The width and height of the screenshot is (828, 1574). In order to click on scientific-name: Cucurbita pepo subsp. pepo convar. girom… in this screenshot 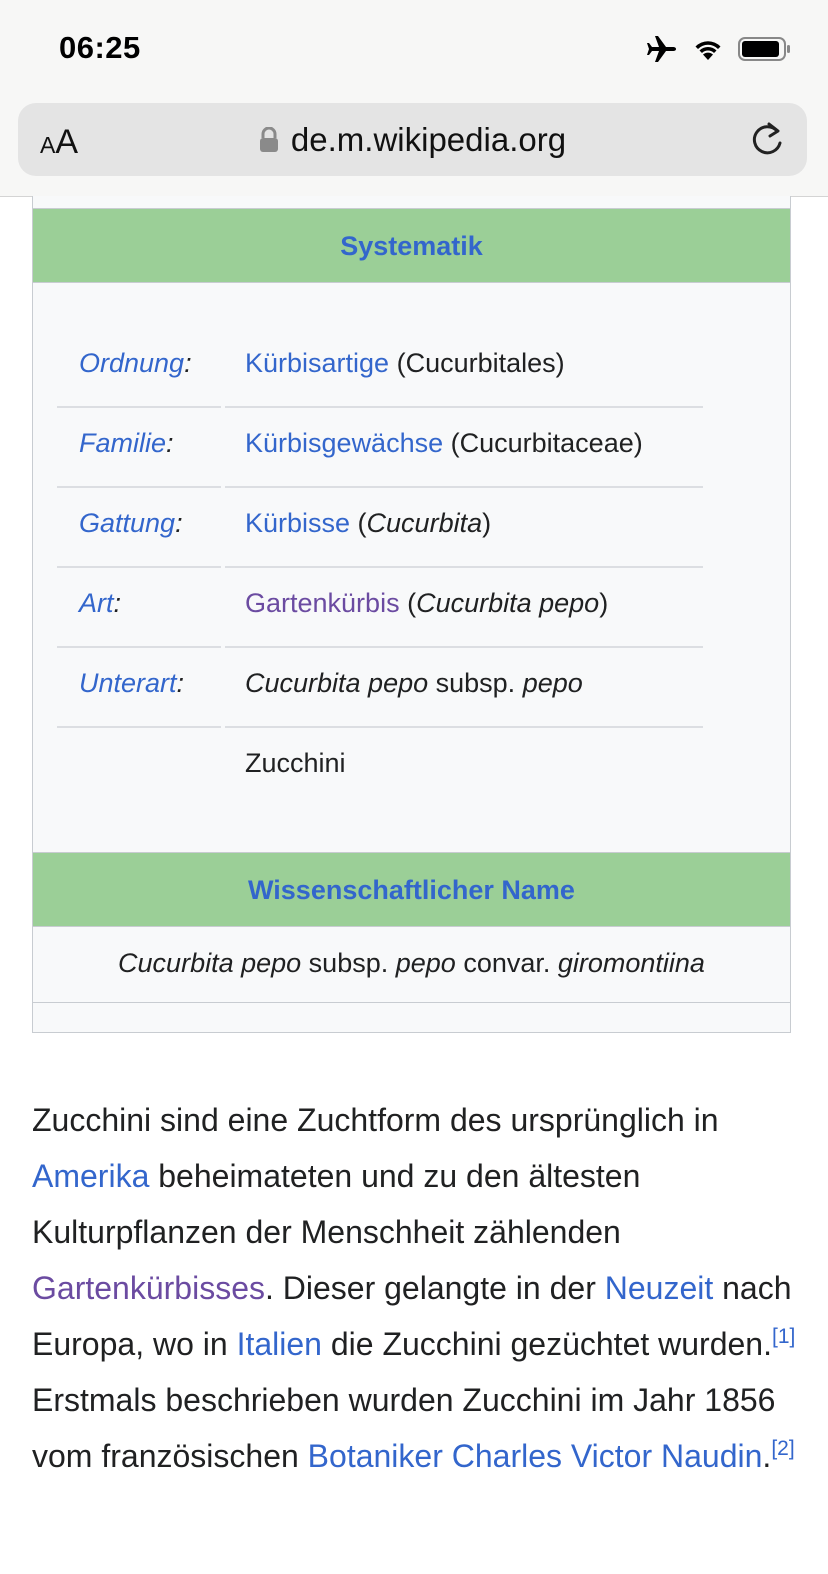, I will do `click(411, 965)`.